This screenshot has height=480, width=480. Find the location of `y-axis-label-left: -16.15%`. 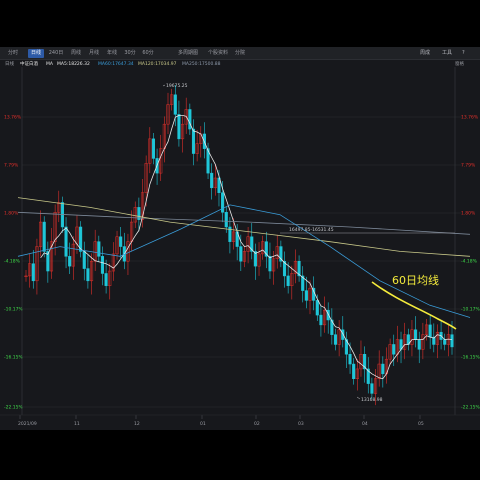

y-axis-label-left: -16.15% is located at coordinates (14, 358).